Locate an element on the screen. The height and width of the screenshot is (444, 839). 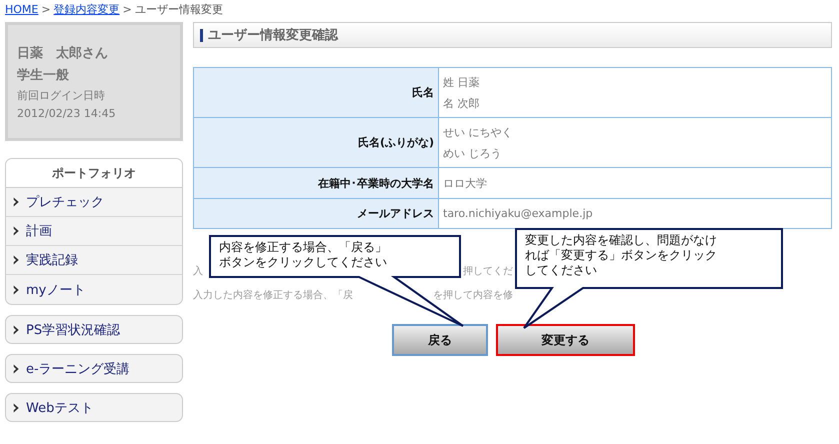
callout-text: 変更した内容を確認し、問題がなけ is located at coordinates (621, 240).